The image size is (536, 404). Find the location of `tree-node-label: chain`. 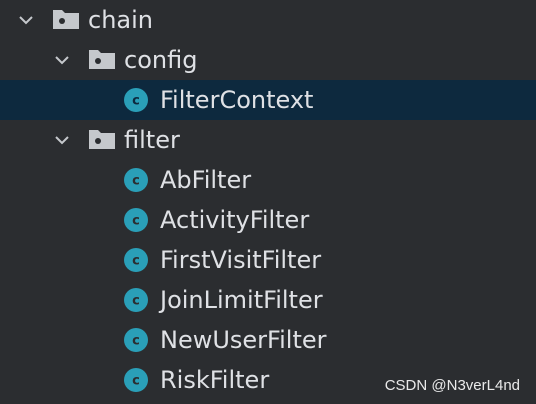

tree-node-label: chain is located at coordinates (120, 20).